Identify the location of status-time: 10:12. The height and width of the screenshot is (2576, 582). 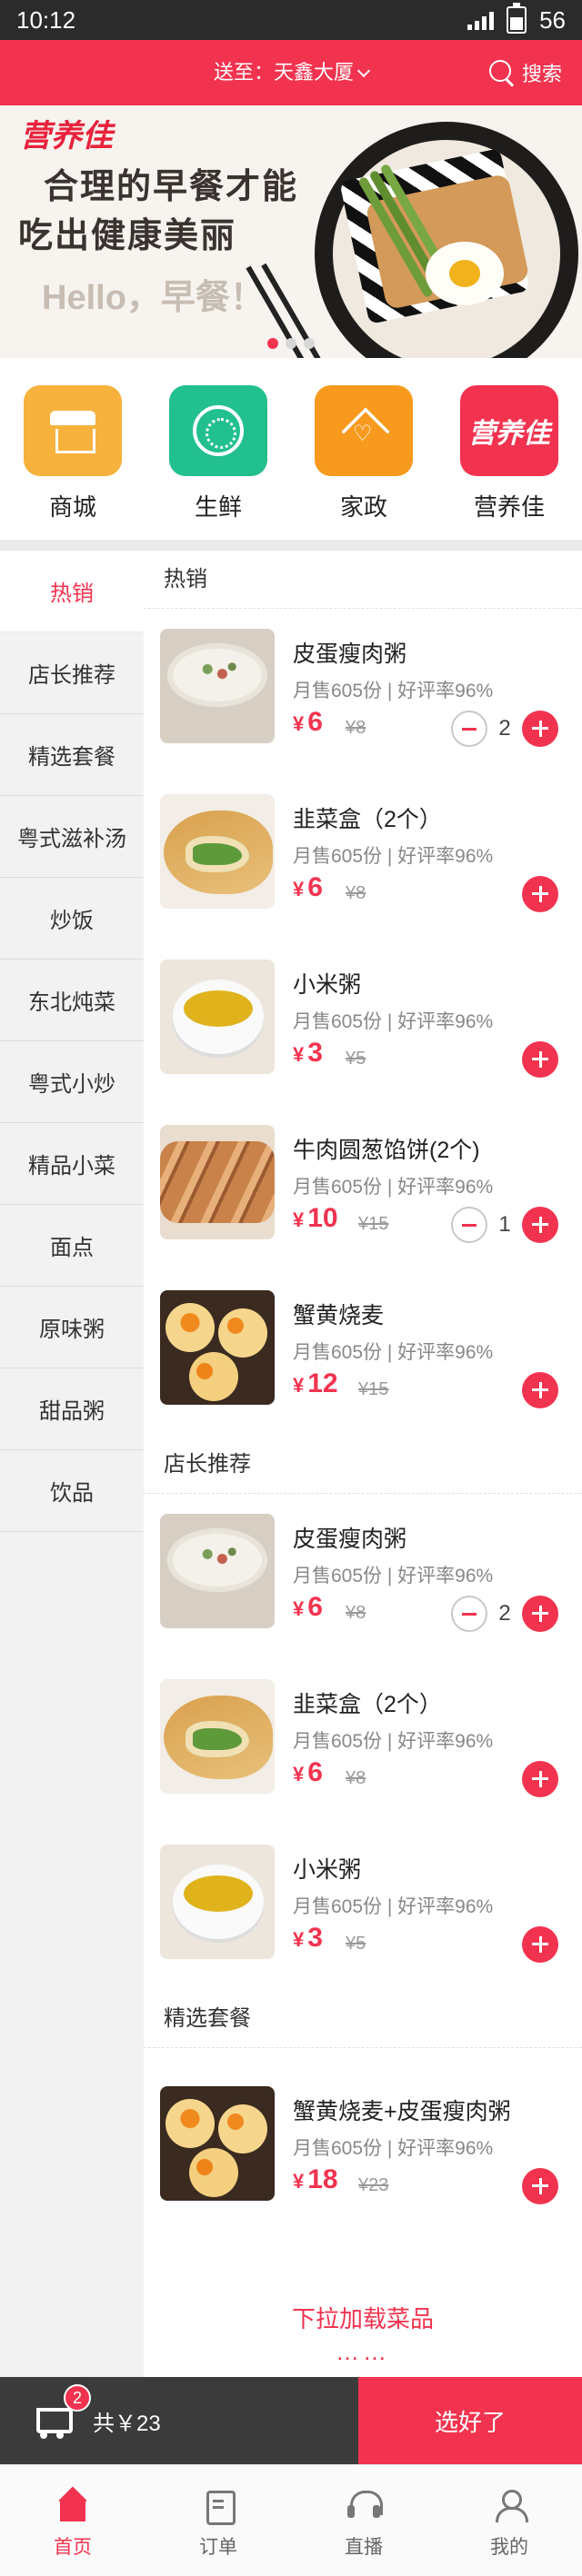
(46, 19).